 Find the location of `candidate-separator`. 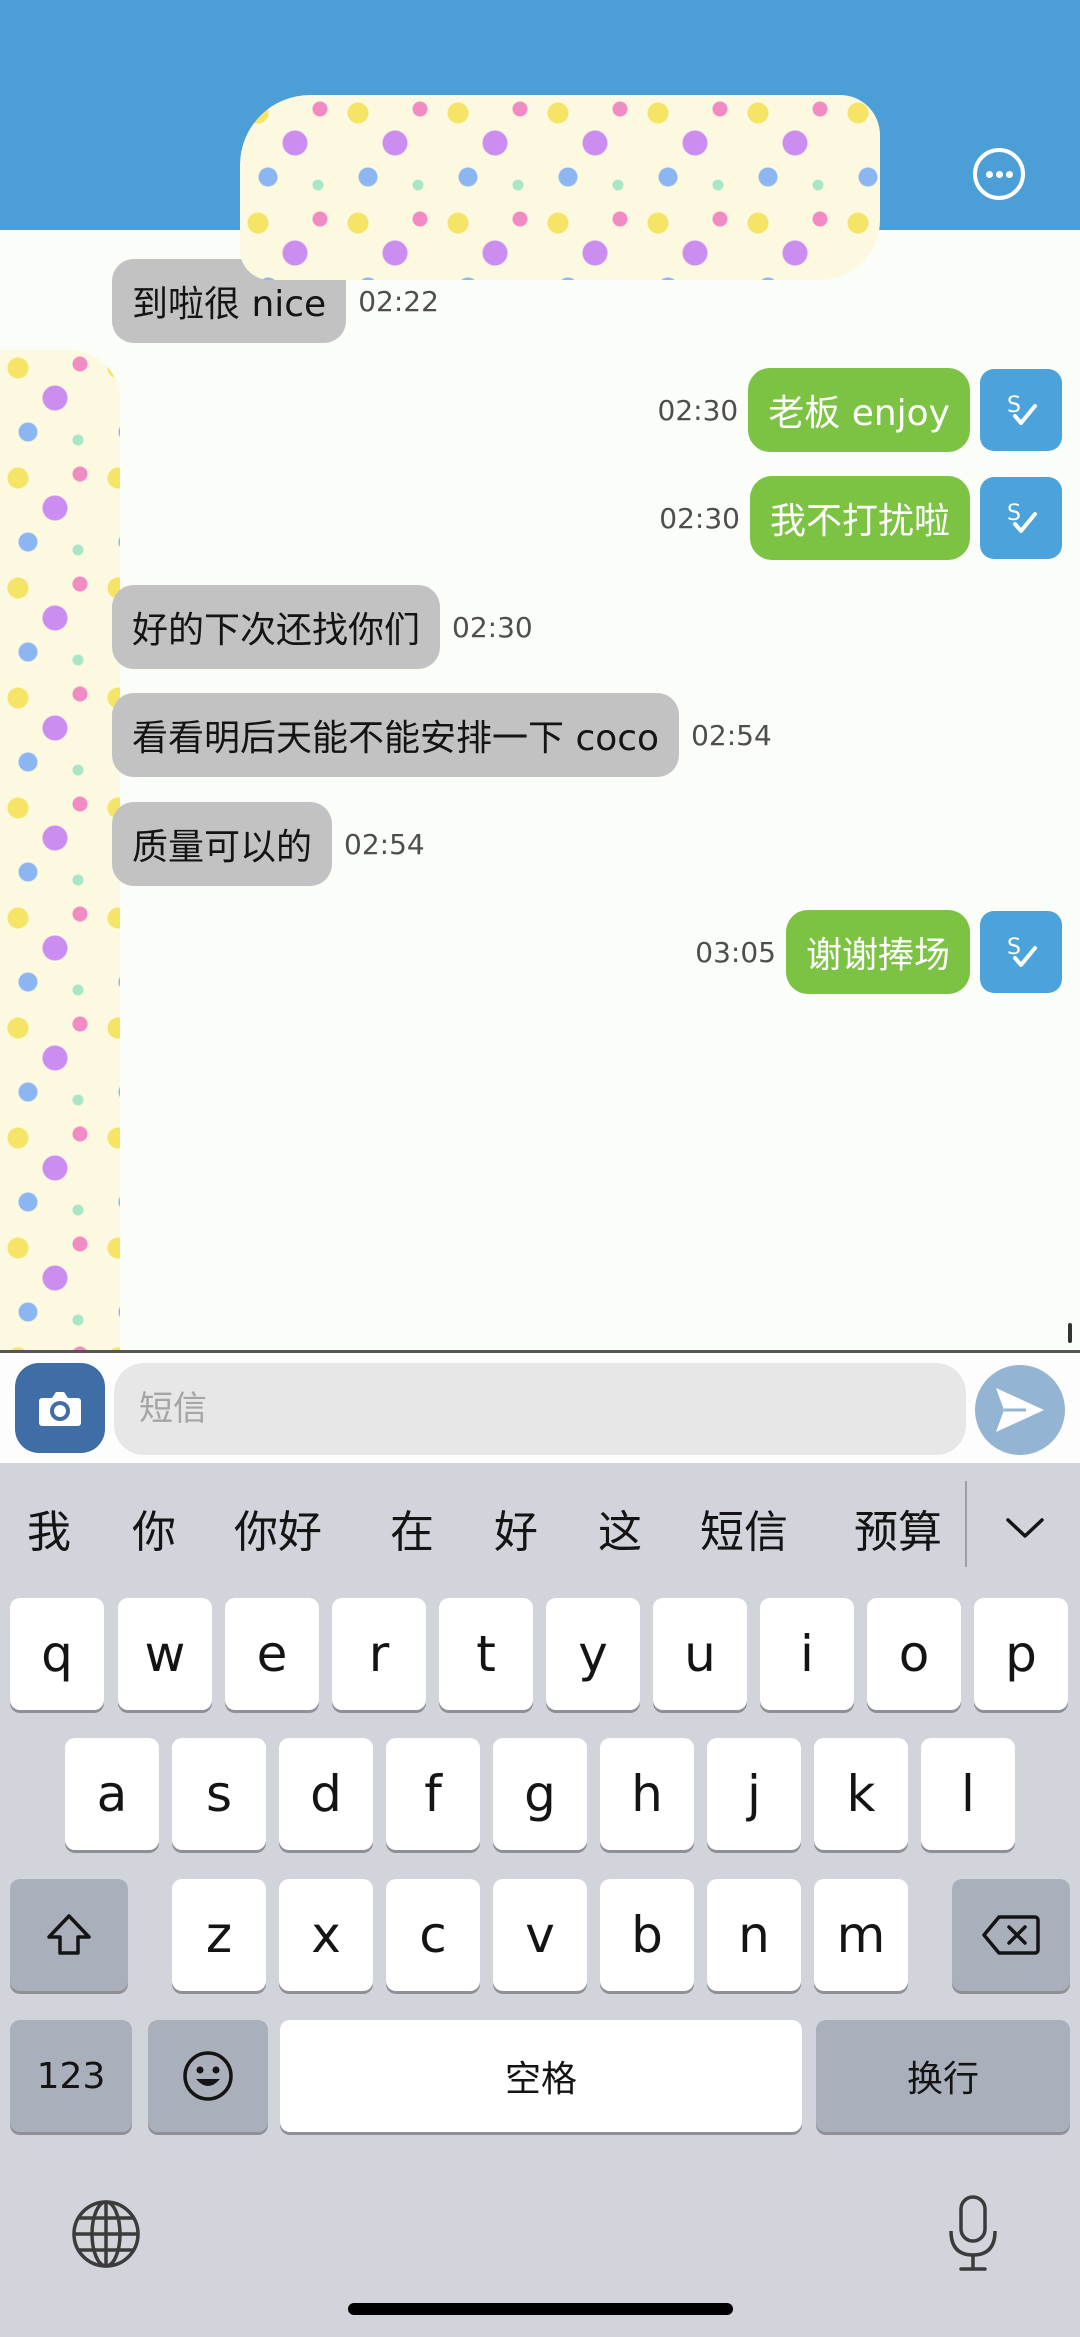

candidate-separator is located at coordinates (966, 1524).